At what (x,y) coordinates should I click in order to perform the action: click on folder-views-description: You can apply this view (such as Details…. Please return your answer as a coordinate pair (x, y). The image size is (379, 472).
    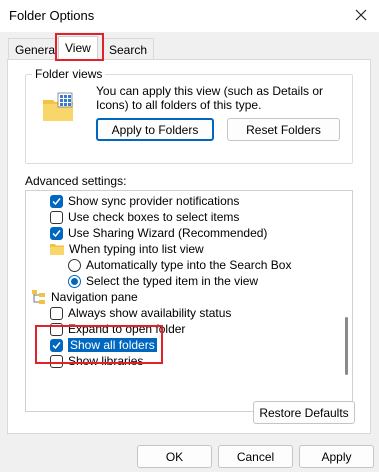
    Looking at the image, I should click on (210, 98).